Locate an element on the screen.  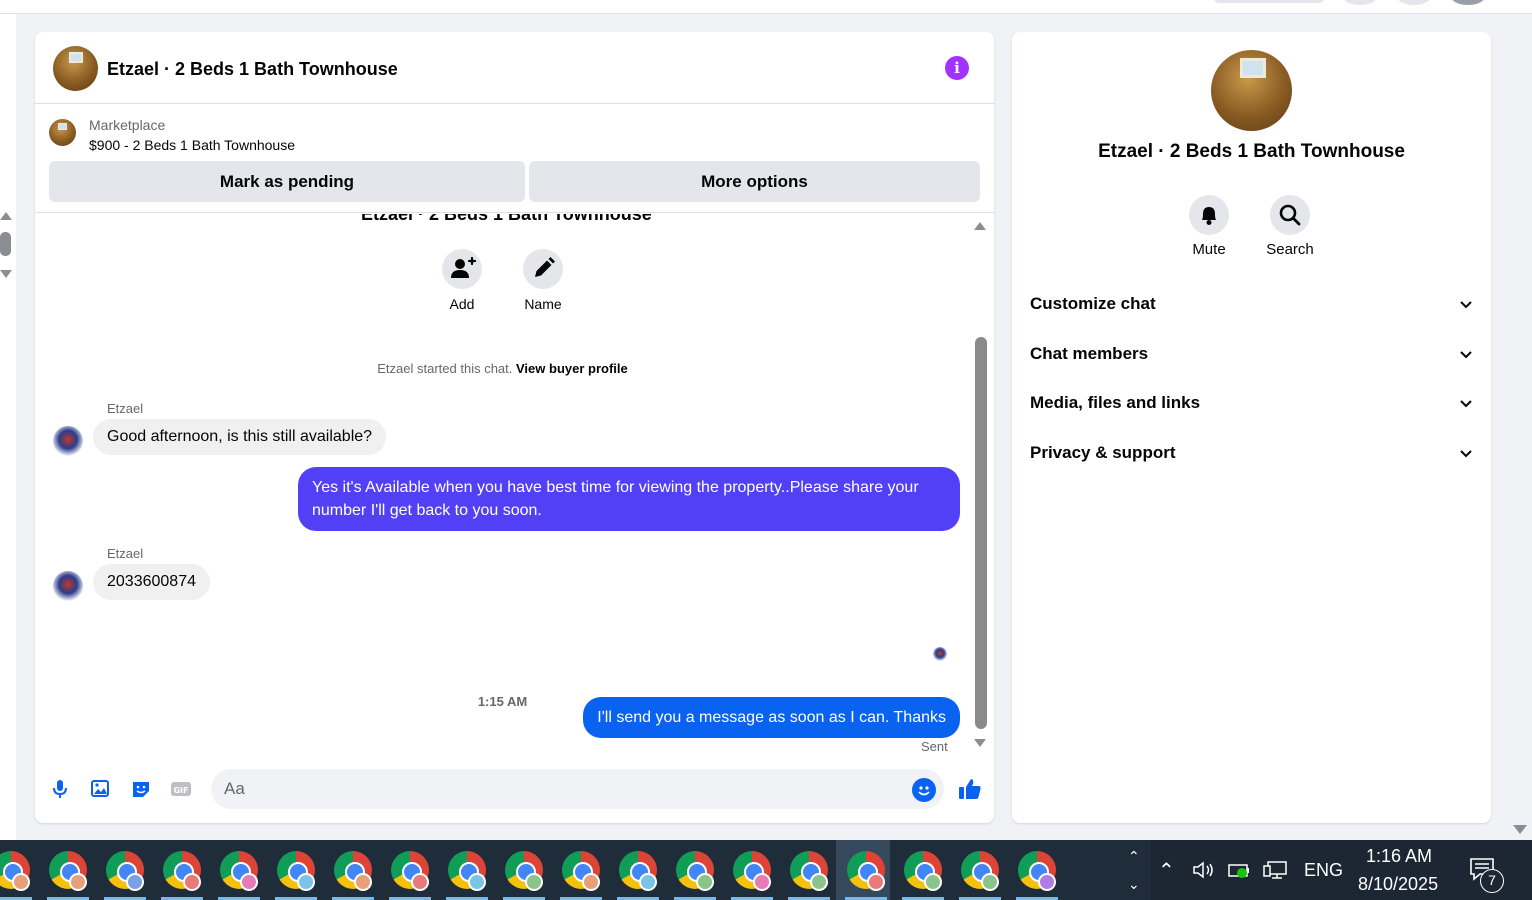
svg-text: GIF is located at coordinates (180, 790).